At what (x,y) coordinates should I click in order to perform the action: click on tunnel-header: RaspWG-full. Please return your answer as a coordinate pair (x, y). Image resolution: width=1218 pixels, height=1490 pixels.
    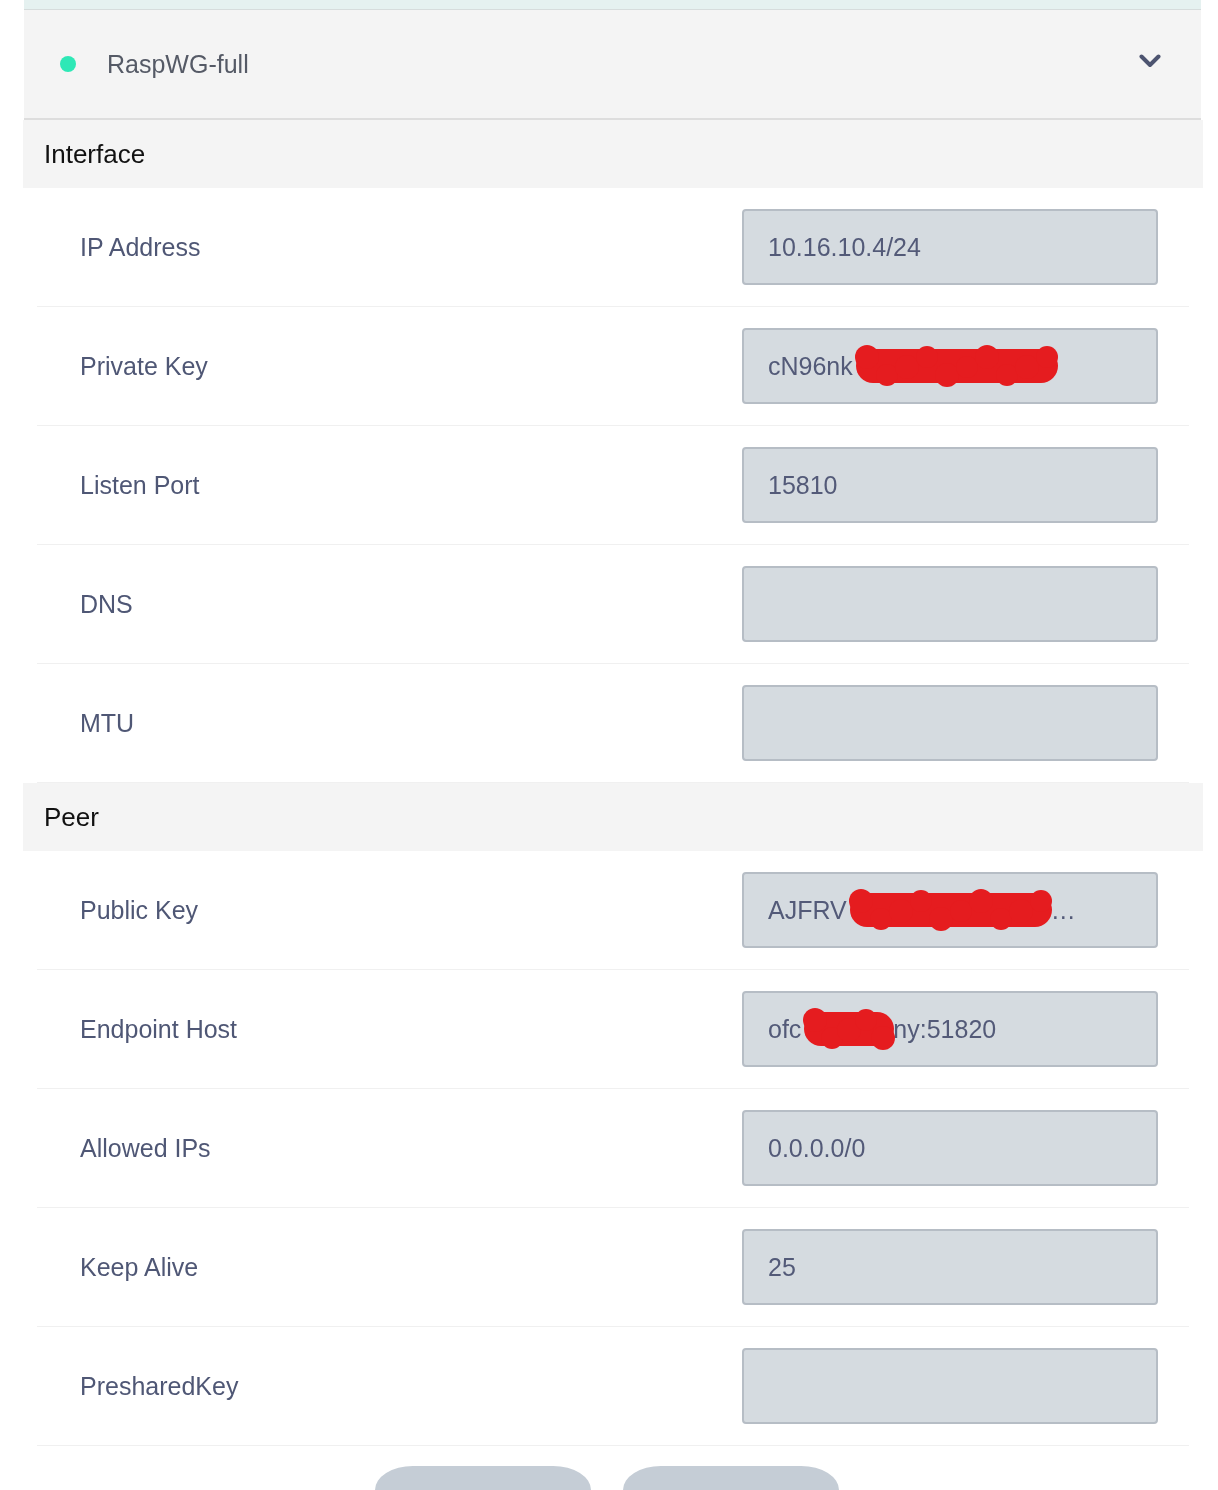
    Looking at the image, I should click on (612, 65).